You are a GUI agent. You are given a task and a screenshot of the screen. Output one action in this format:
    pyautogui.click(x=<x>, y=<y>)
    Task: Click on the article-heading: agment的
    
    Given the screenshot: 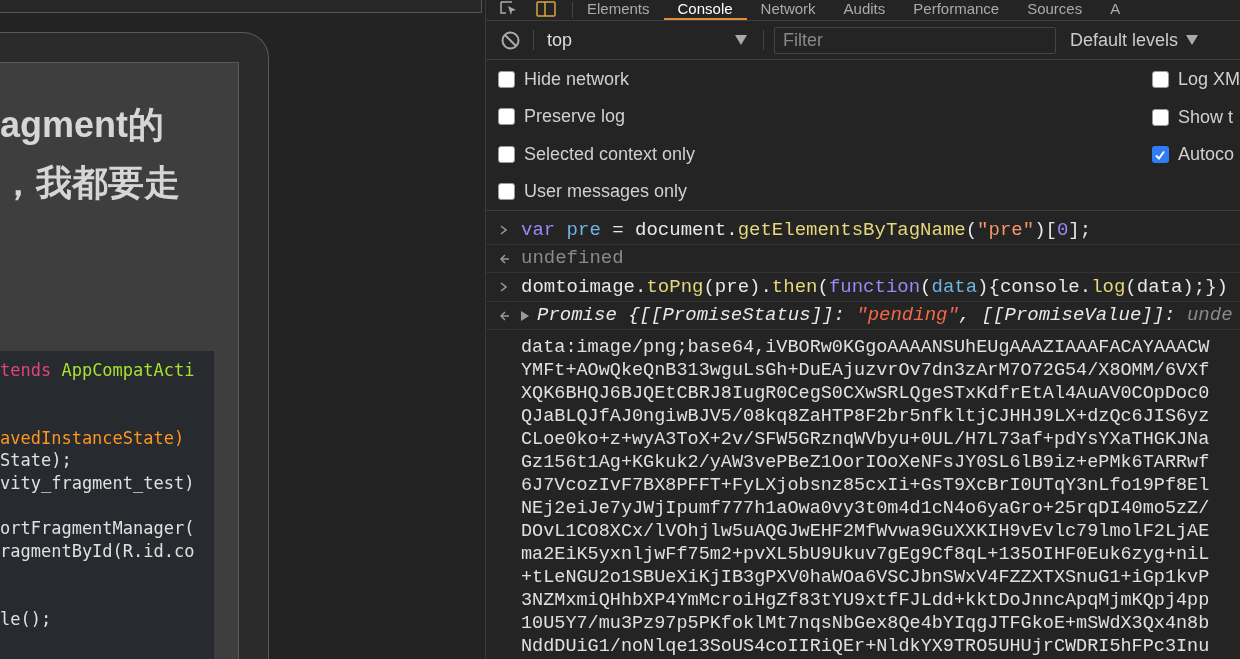 What is the action you would take?
    pyautogui.click(x=83, y=125)
    